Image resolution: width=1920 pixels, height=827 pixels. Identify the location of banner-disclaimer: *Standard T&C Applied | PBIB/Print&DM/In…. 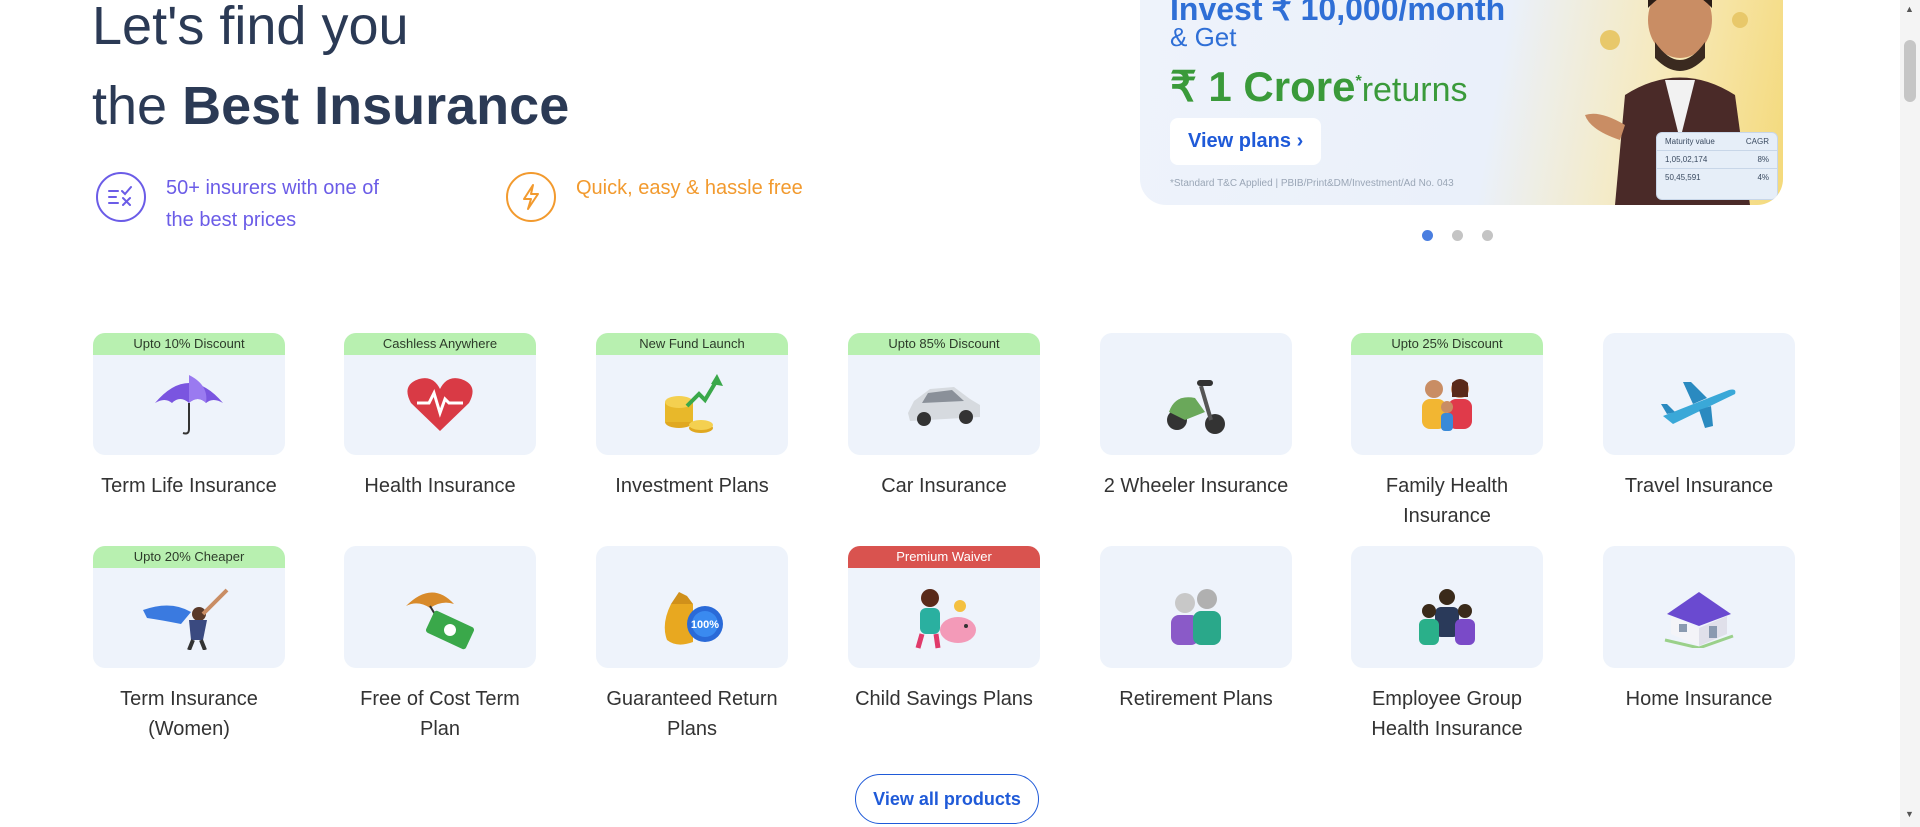
(1312, 183).